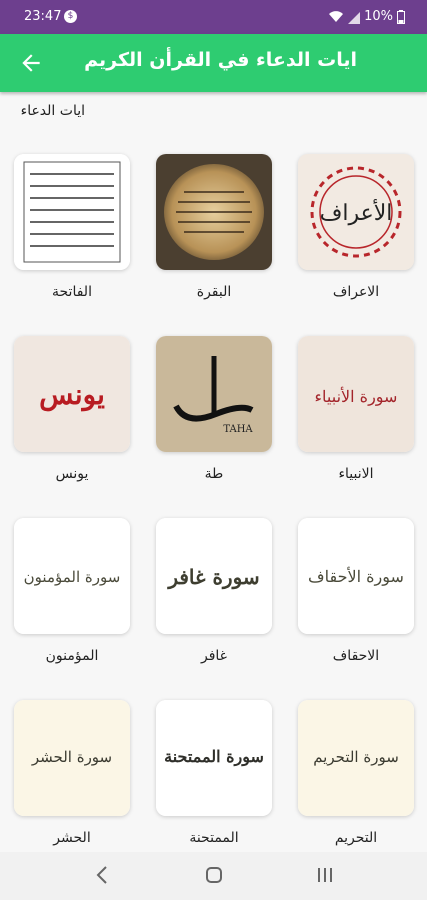 The image size is (427, 900). What do you see at coordinates (31, 63) in the screenshot?
I see `back-arrow-icon` at bounding box center [31, 63].